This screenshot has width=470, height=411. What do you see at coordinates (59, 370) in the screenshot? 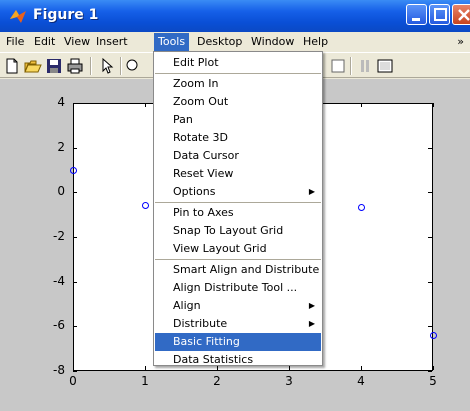
I see `y-tick-label: -8` at bounding box center [59, 370].